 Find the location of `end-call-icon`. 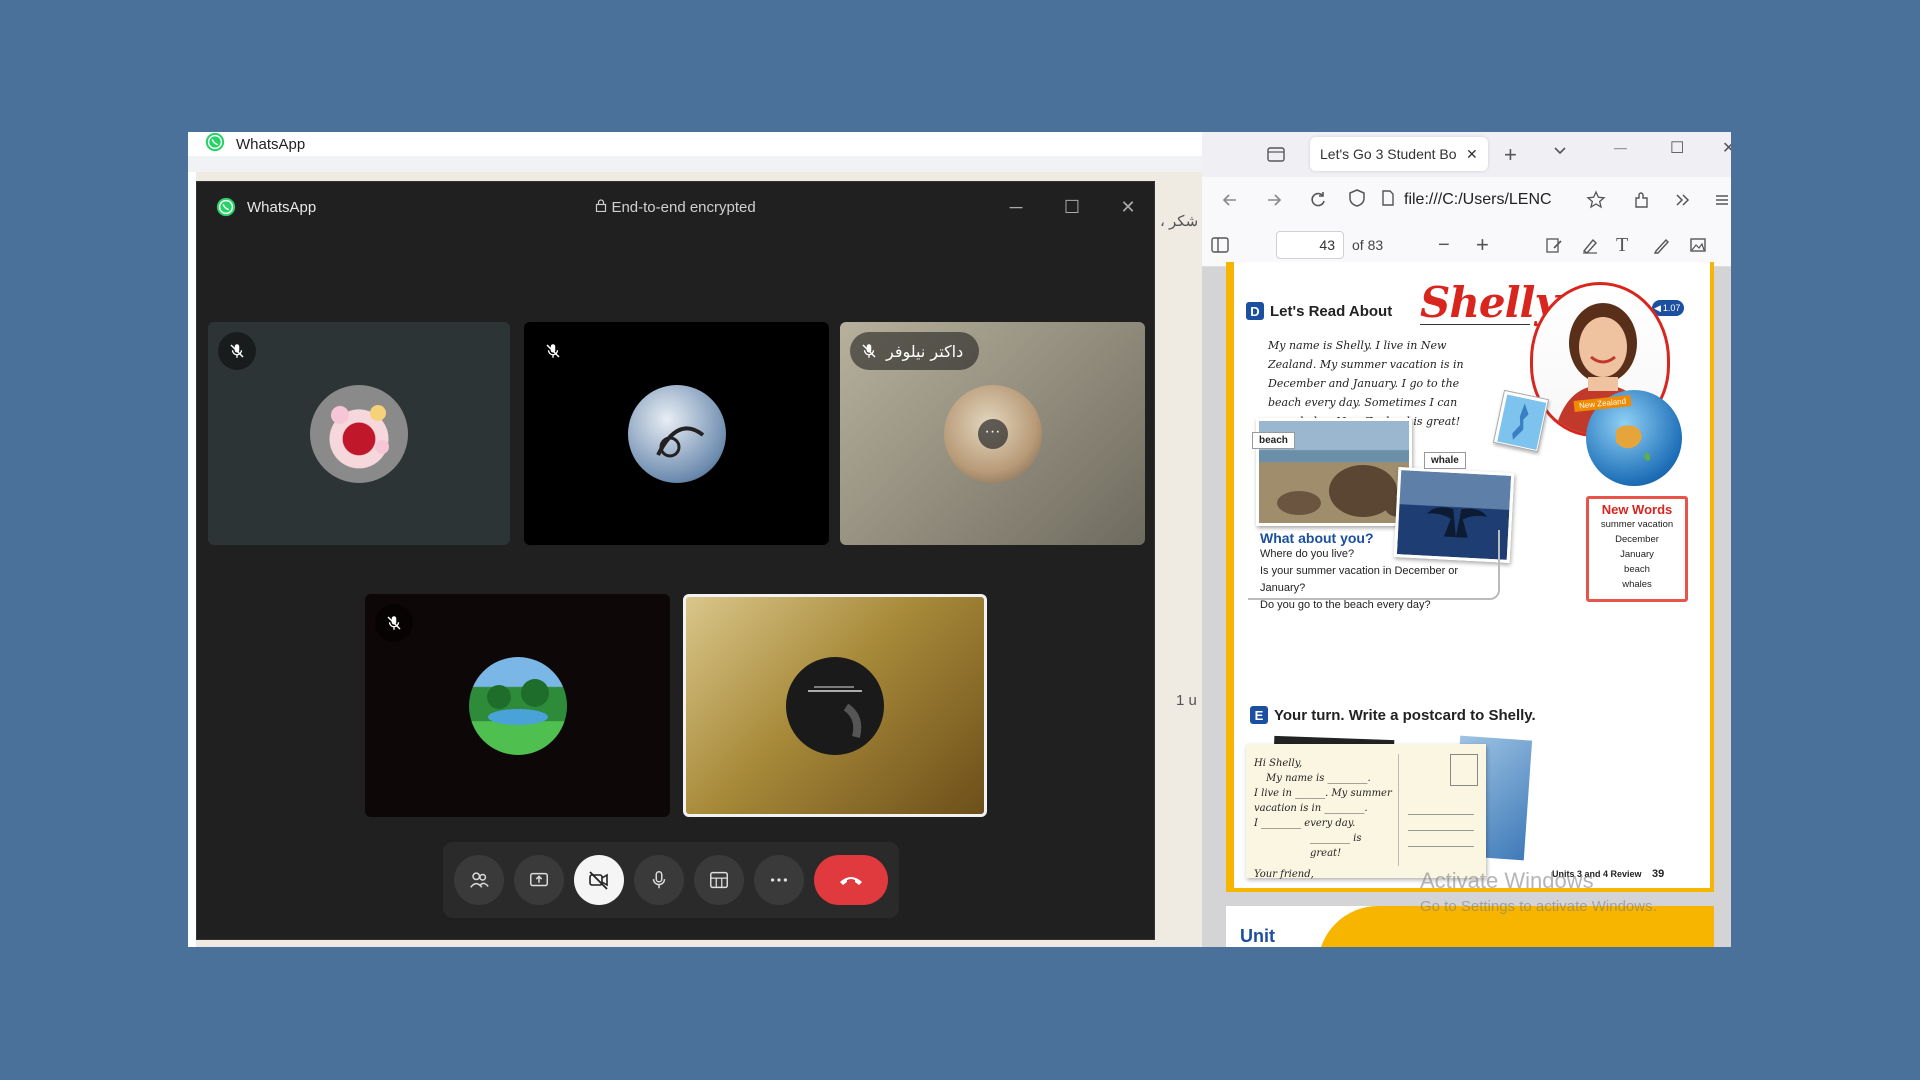

end-call-icon is located at coordinates (851, 881).